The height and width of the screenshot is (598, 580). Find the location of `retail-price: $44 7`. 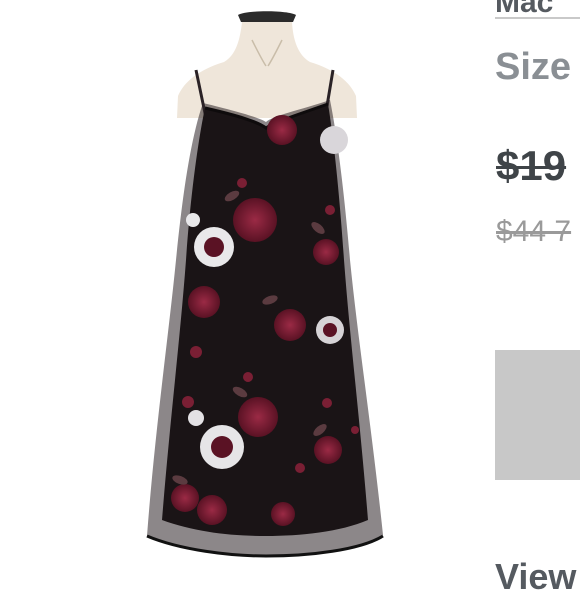

retail-price: $44 7 is located at coordinates (534, 231).